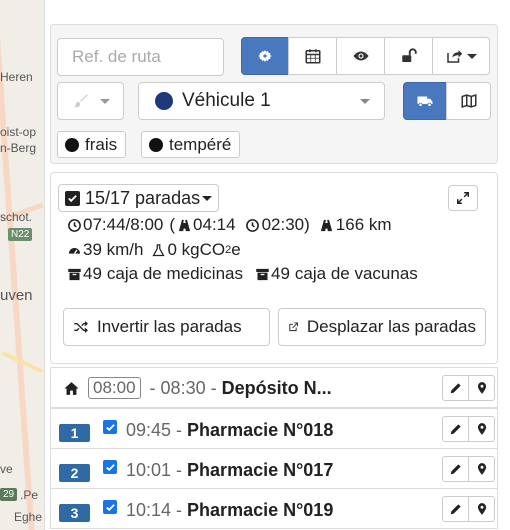  Describe the element at coordinates (29, 495) in the screenshot. I see `map-label: .Pe` at that location.